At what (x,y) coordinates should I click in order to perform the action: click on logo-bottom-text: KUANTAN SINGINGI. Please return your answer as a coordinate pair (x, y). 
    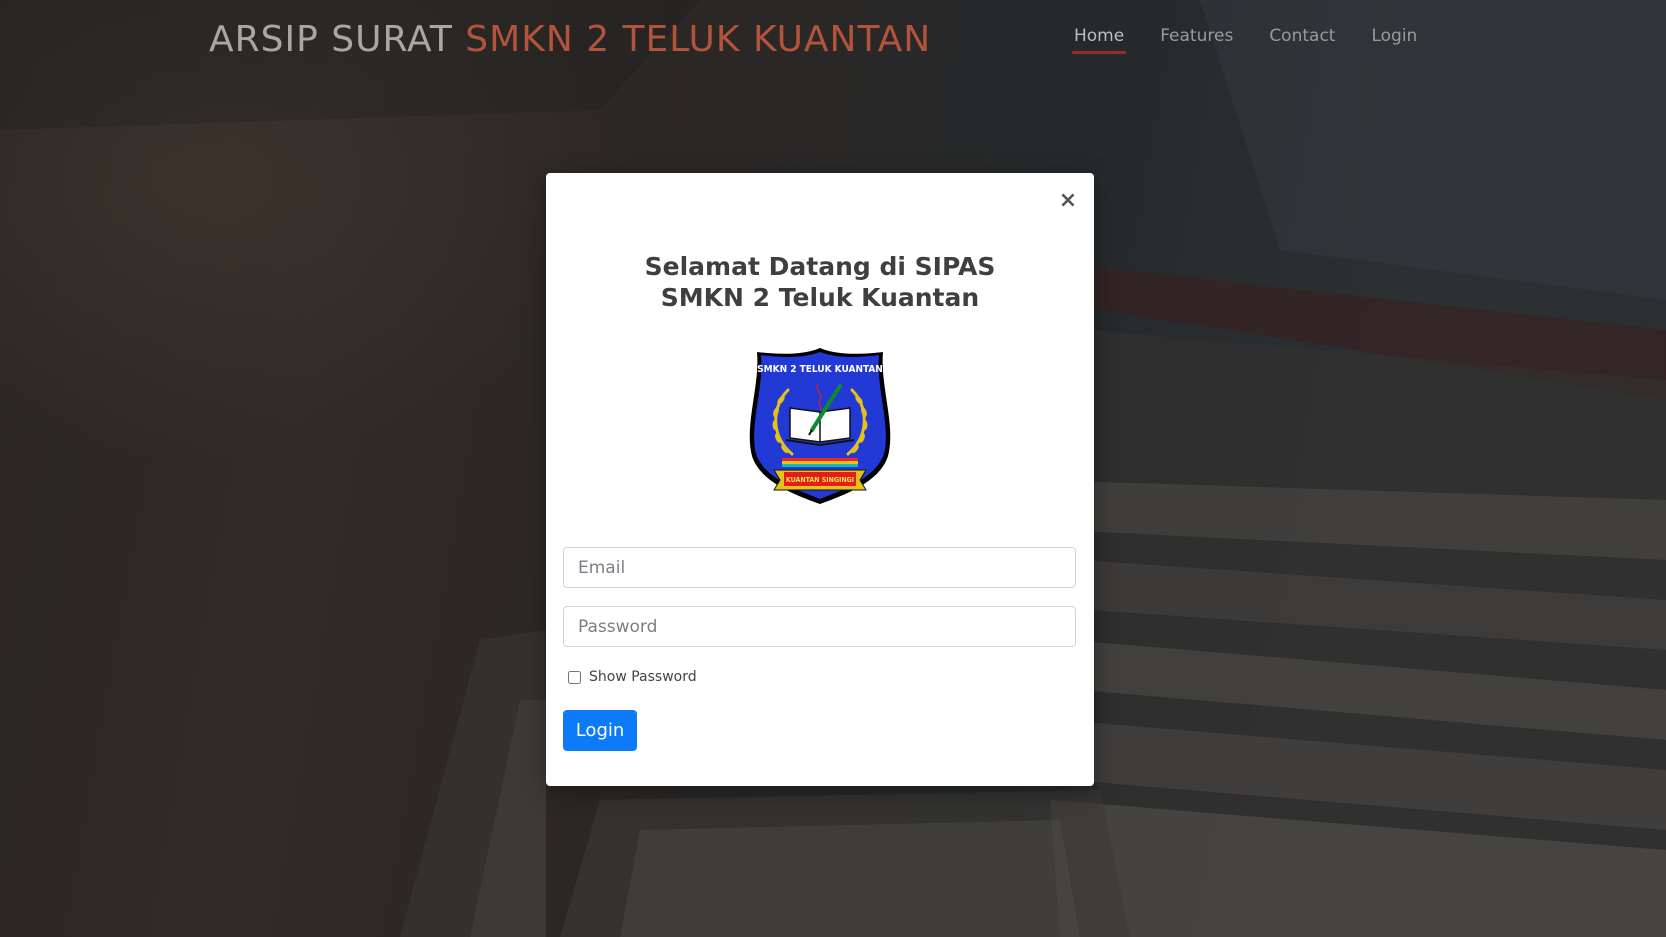
    Looking at the image, I should click on (820, 480).